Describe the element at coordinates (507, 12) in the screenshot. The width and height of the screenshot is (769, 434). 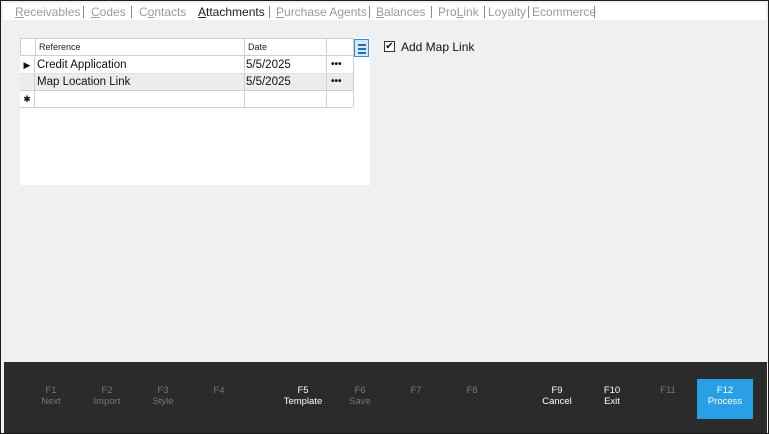
I see `tab-loyalty: Loyalty` at that location.